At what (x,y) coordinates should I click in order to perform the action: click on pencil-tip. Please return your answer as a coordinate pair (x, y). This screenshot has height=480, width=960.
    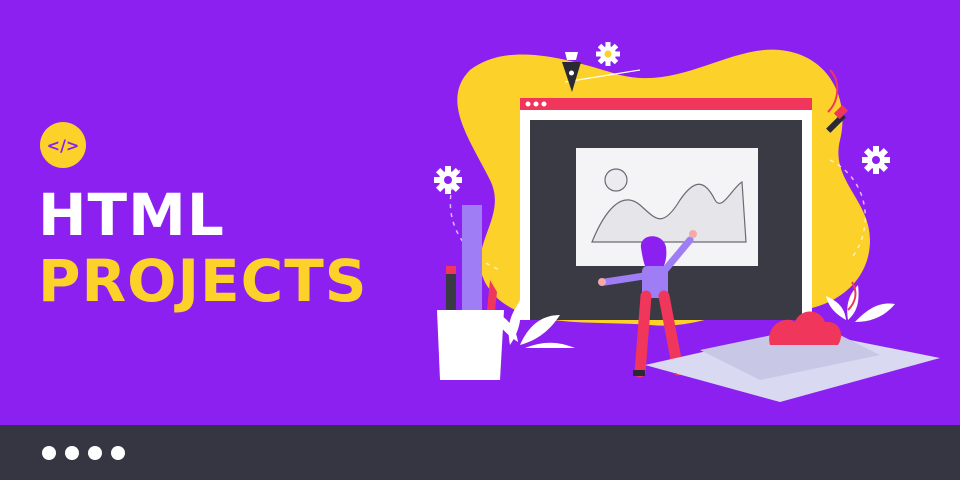
    Looking at the image, I should click on (451, 270).